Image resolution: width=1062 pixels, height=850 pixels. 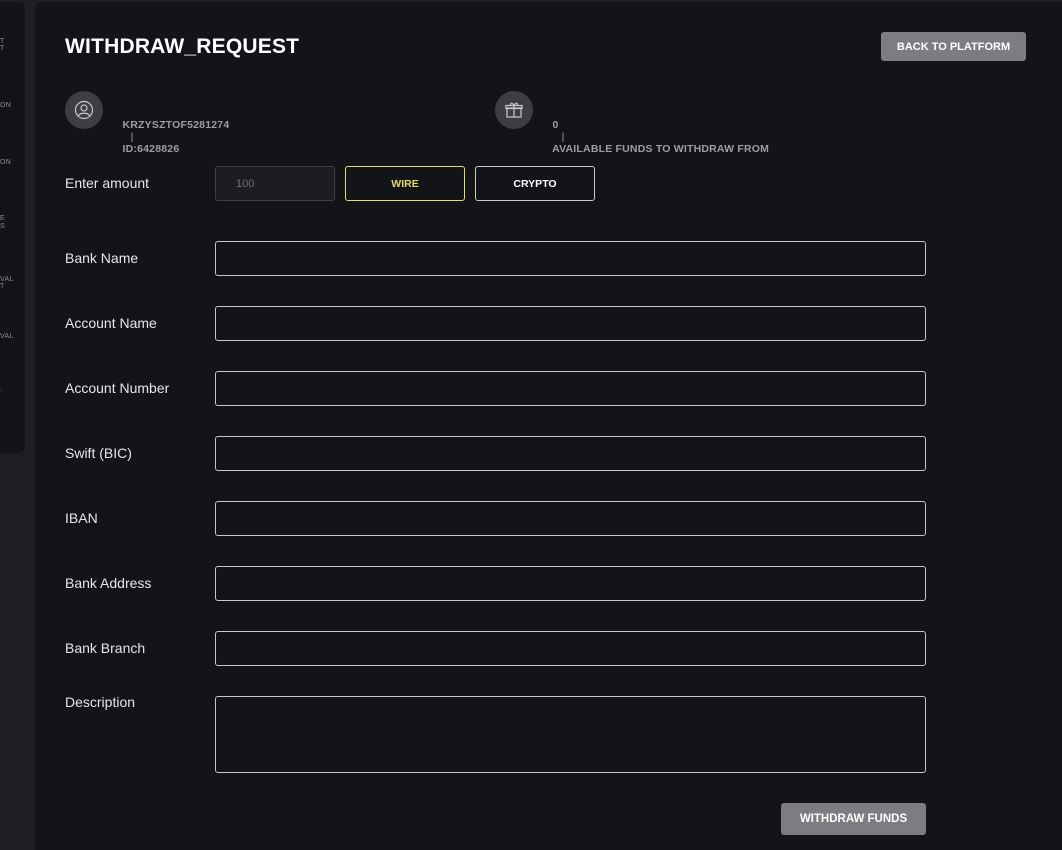 I want to click on gift-icon, so click(x=514, y=110).